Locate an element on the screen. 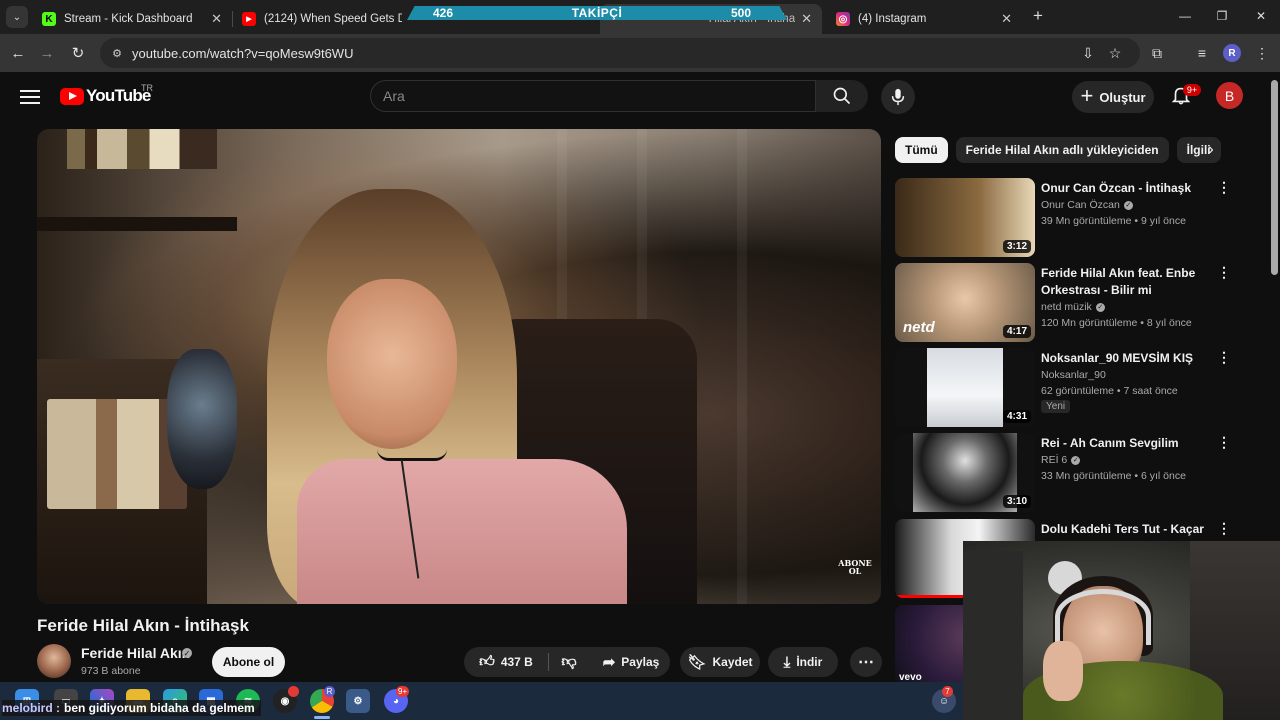 The image size is (1280, 720). forward-arrow-icon: → is located at coordinates (47, 53).